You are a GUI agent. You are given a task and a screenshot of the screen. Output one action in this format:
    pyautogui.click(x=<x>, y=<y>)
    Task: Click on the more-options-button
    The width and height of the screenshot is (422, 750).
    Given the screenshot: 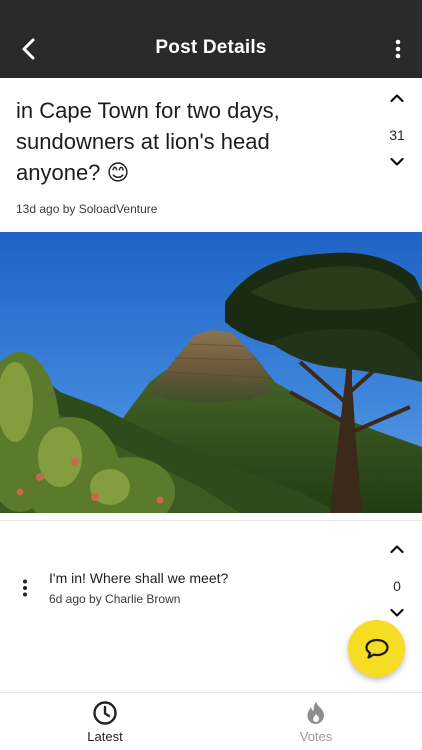 What is the action you would take?
    pyautogui.click(x=398, y=49)
    